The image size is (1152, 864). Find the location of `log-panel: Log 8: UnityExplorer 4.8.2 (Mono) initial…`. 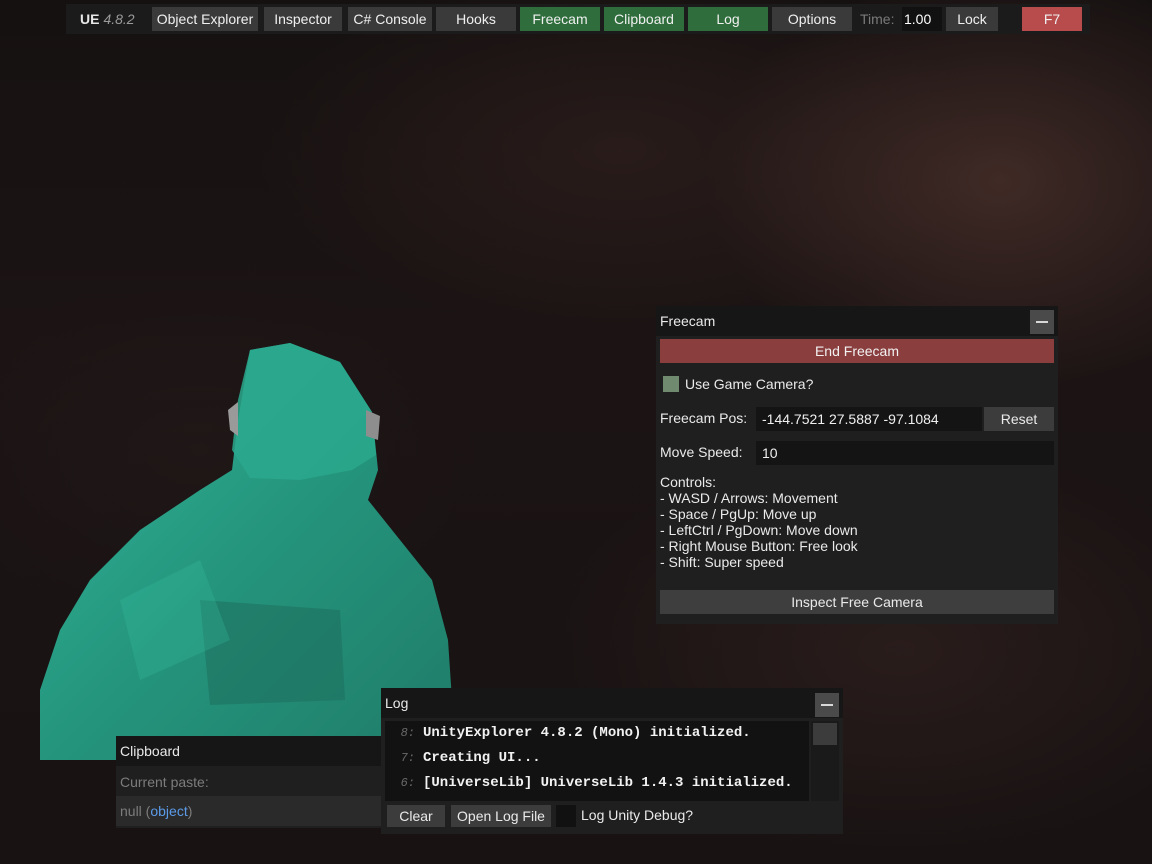

log-panel: Log 8: UnityExplorer 4.8.2 (Mono) initial… is located at coordinates (612, 761).